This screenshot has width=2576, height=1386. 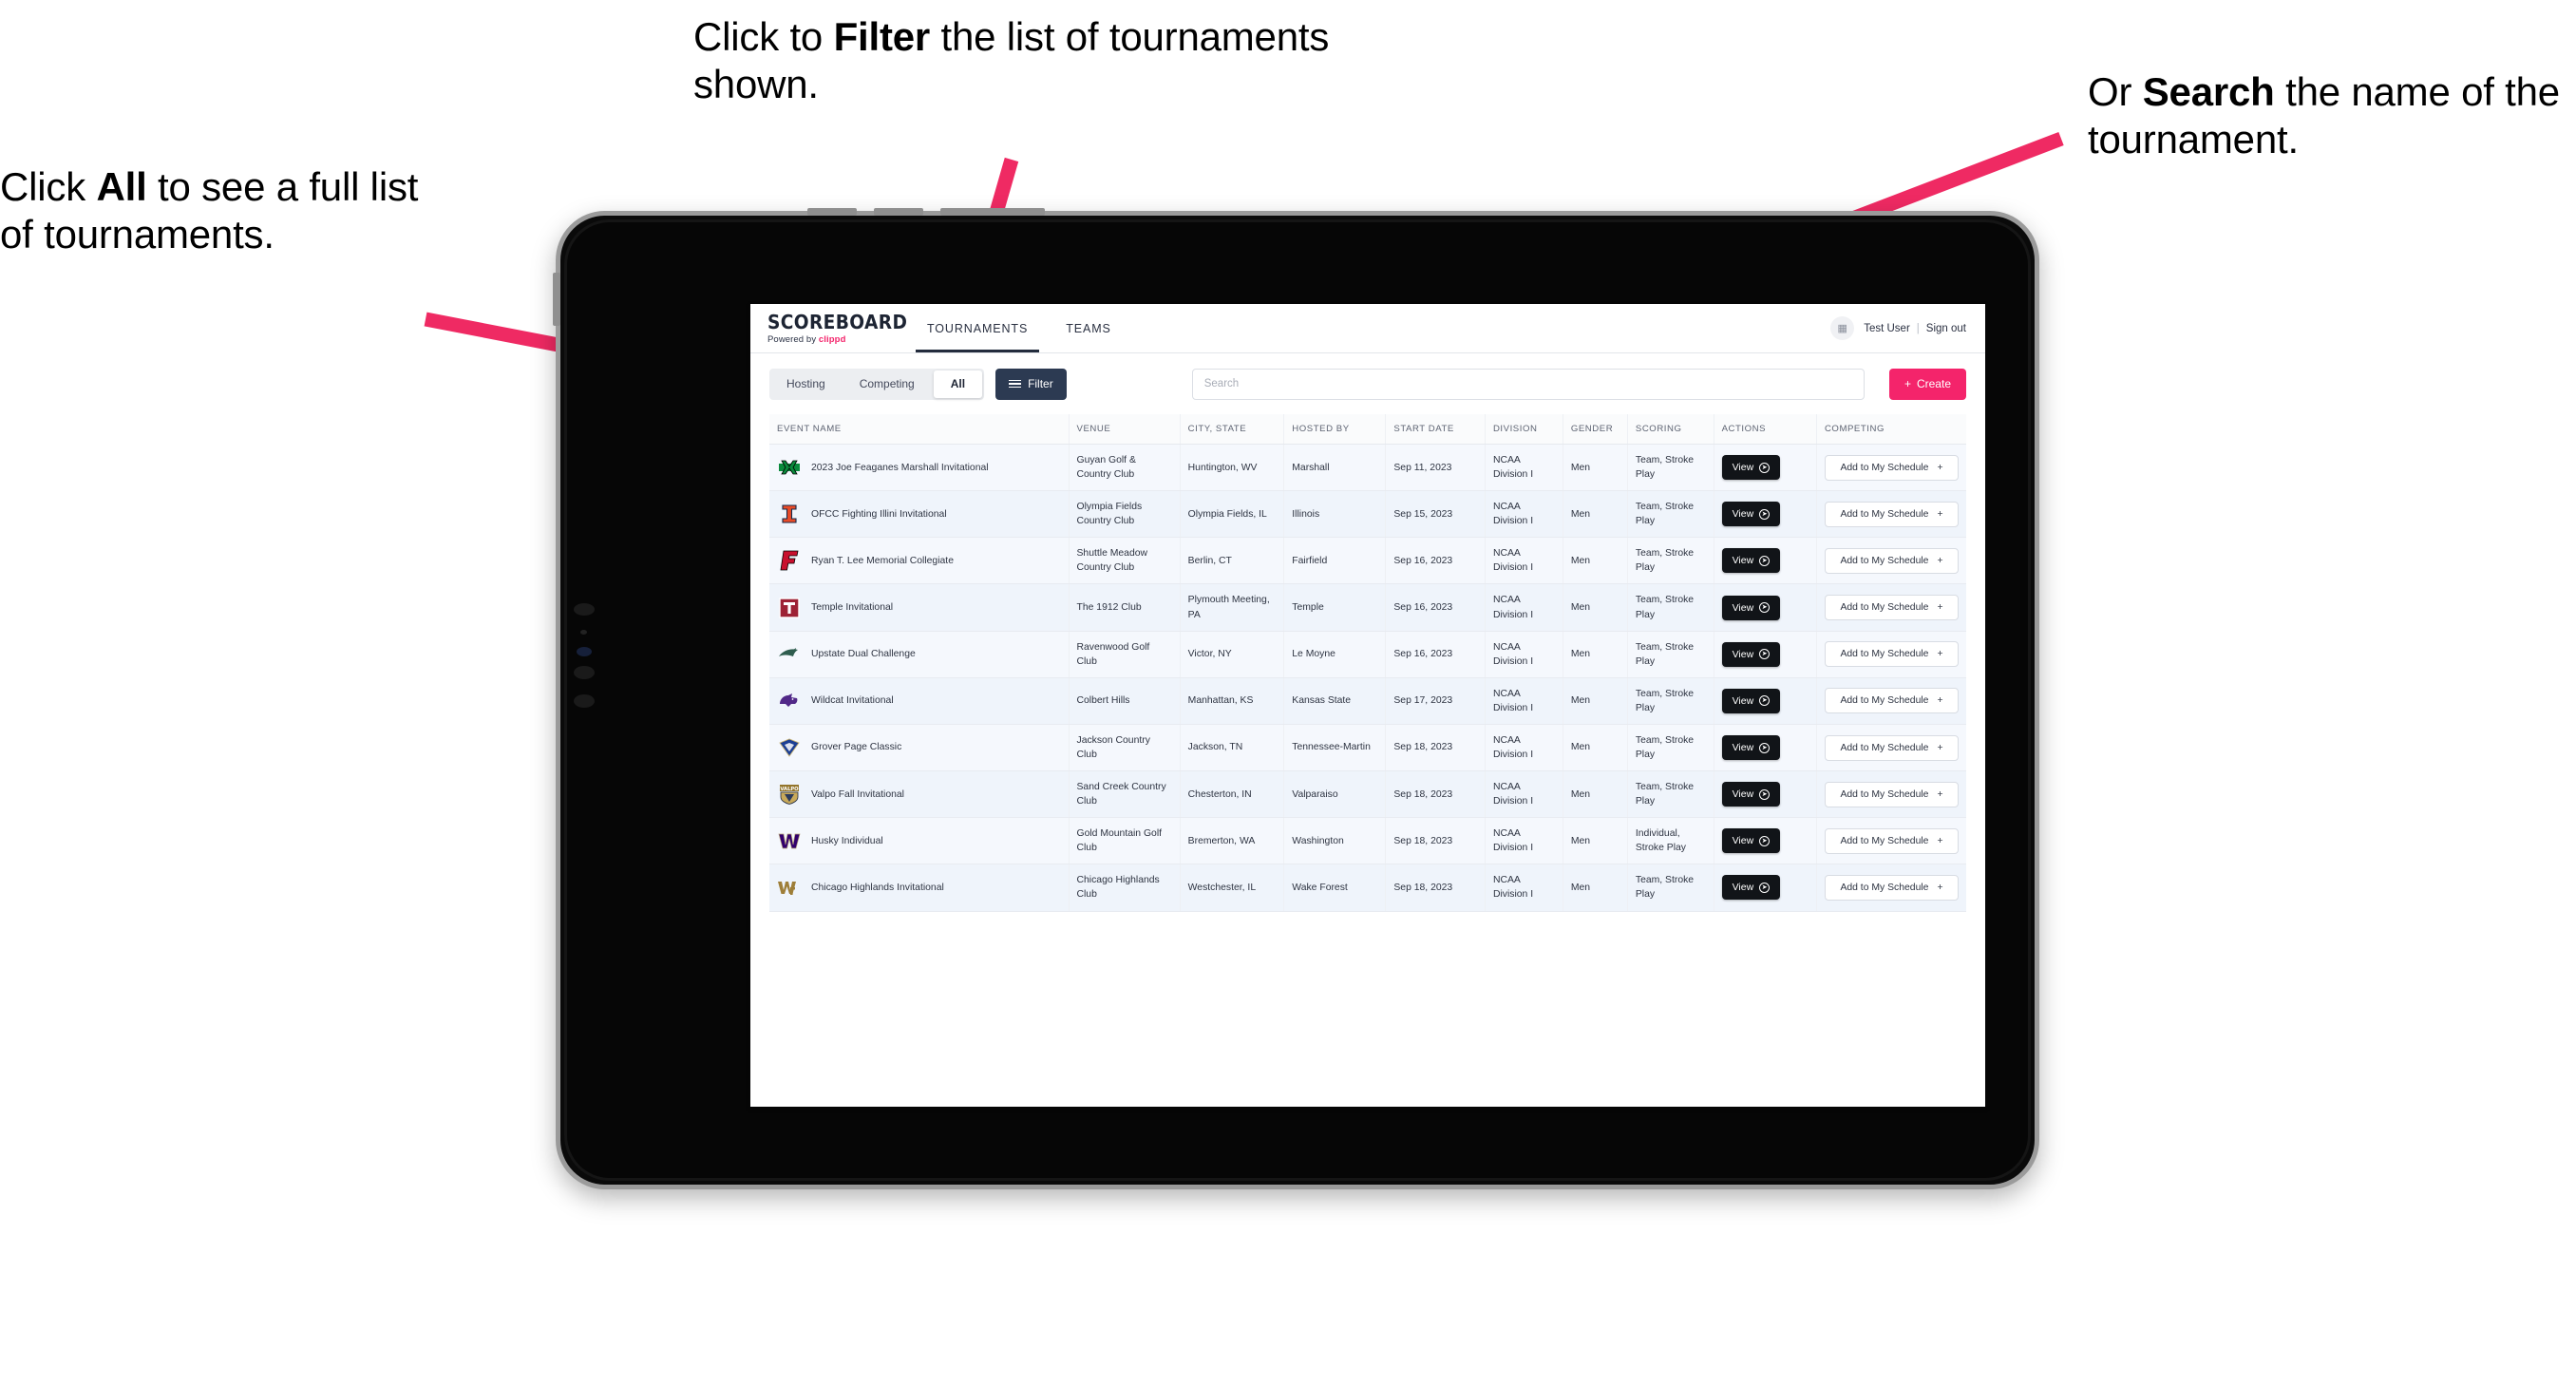 I want to click on svg-text: VALPO, so click(x=789, y=789).